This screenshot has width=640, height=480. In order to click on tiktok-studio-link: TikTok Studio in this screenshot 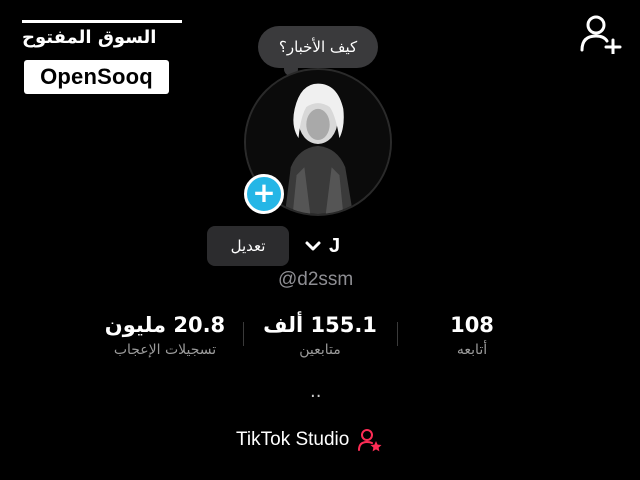, I will do `click(309, 440)`.